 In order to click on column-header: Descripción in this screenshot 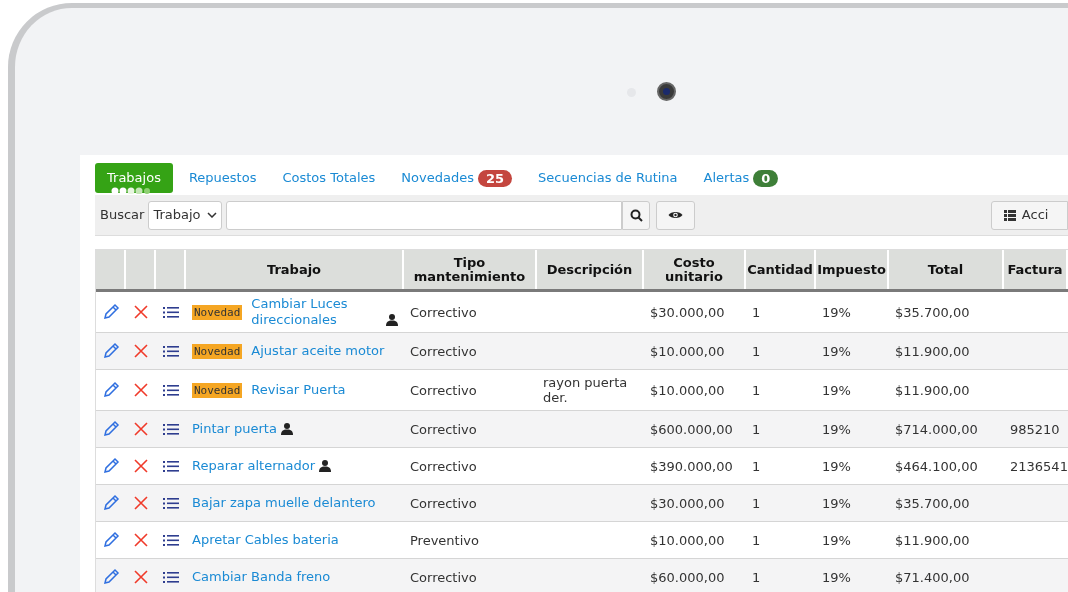, I will do `click(589, 269)`.